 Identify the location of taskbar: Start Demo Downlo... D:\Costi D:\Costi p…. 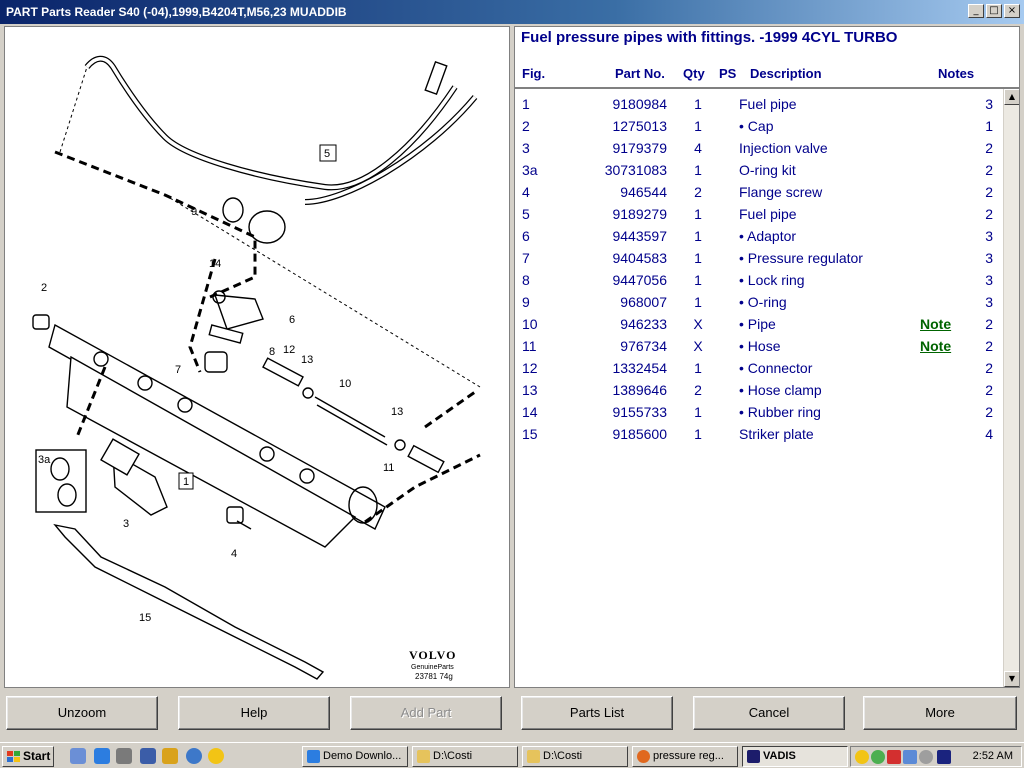
(512, 755).